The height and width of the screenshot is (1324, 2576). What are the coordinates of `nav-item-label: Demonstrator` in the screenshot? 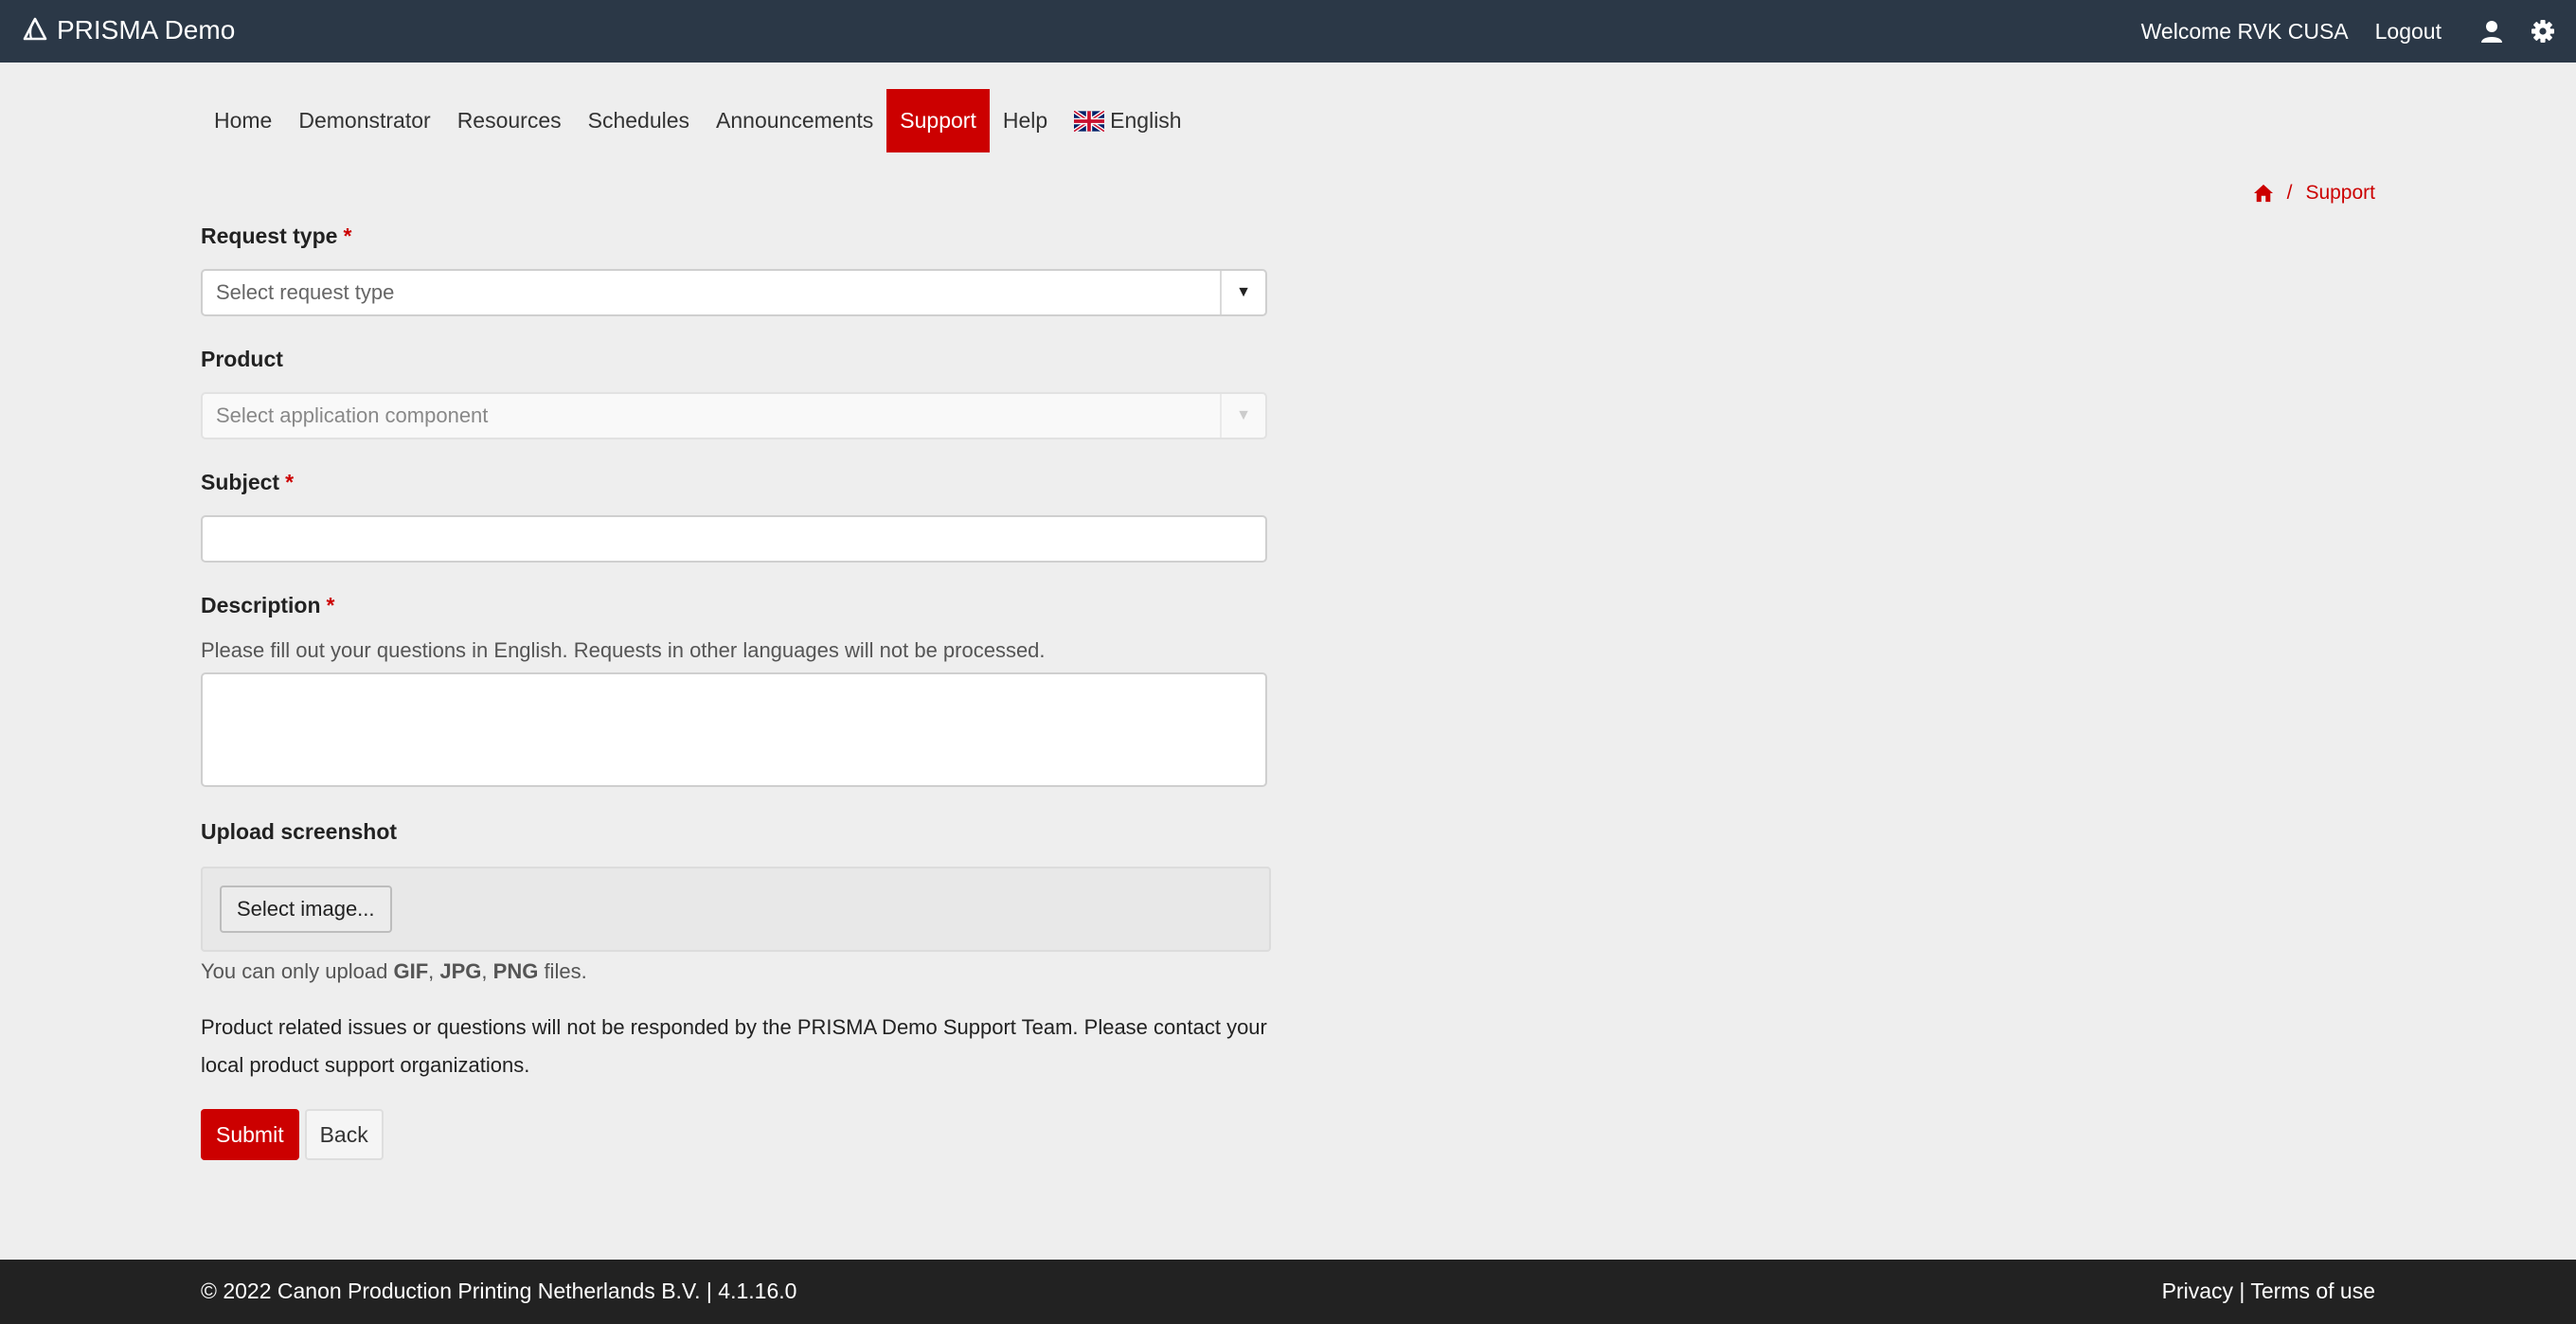 It's located at (364, 120).